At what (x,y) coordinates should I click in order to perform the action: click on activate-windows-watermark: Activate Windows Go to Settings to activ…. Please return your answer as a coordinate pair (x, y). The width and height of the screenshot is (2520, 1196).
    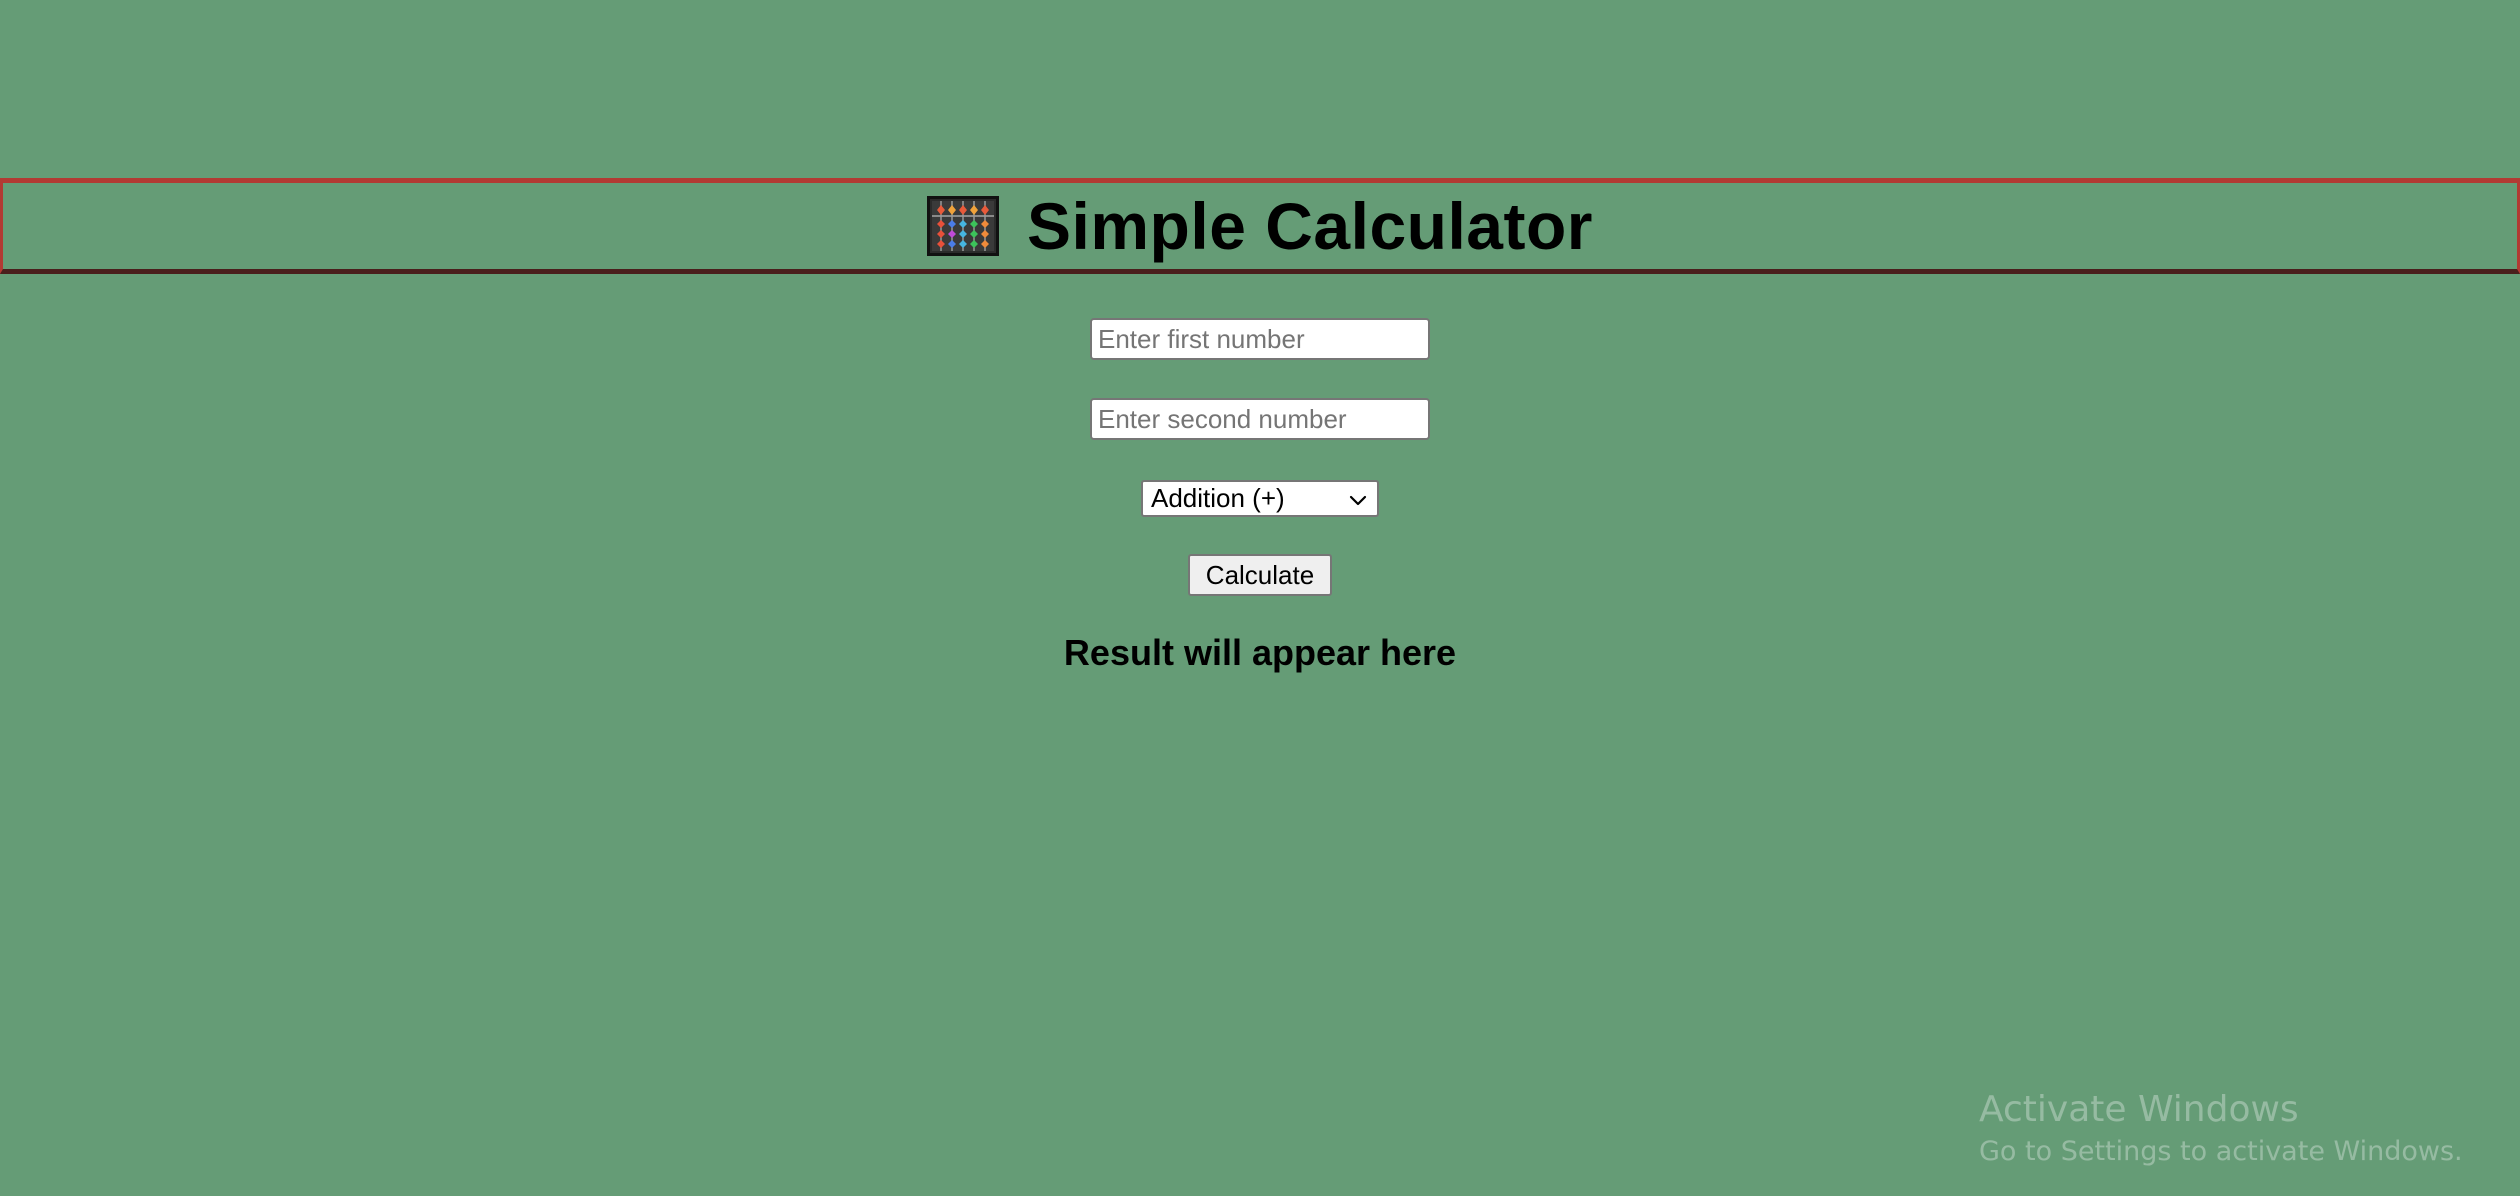
    Looking at the image, I should click on (2221, 1128).